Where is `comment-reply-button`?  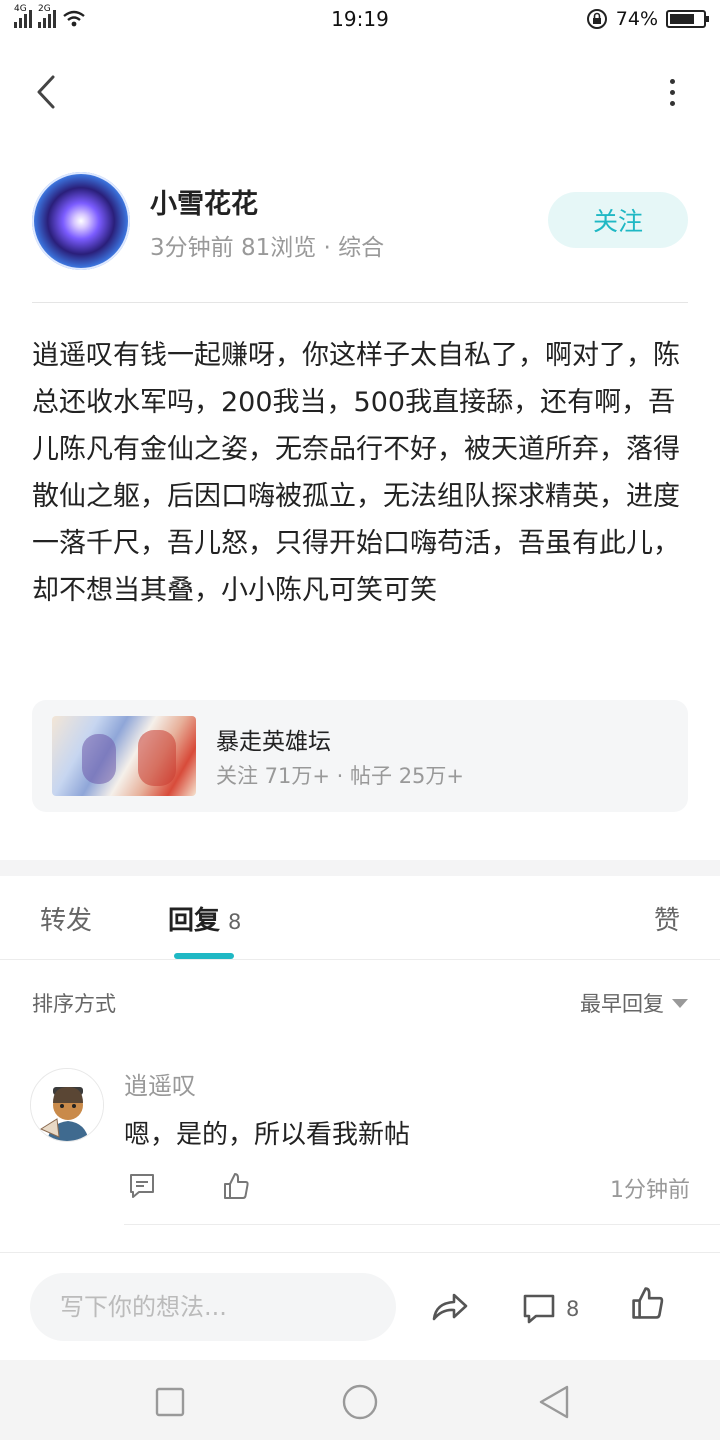
comment-reply-button is located at coordinates (142, 1186).